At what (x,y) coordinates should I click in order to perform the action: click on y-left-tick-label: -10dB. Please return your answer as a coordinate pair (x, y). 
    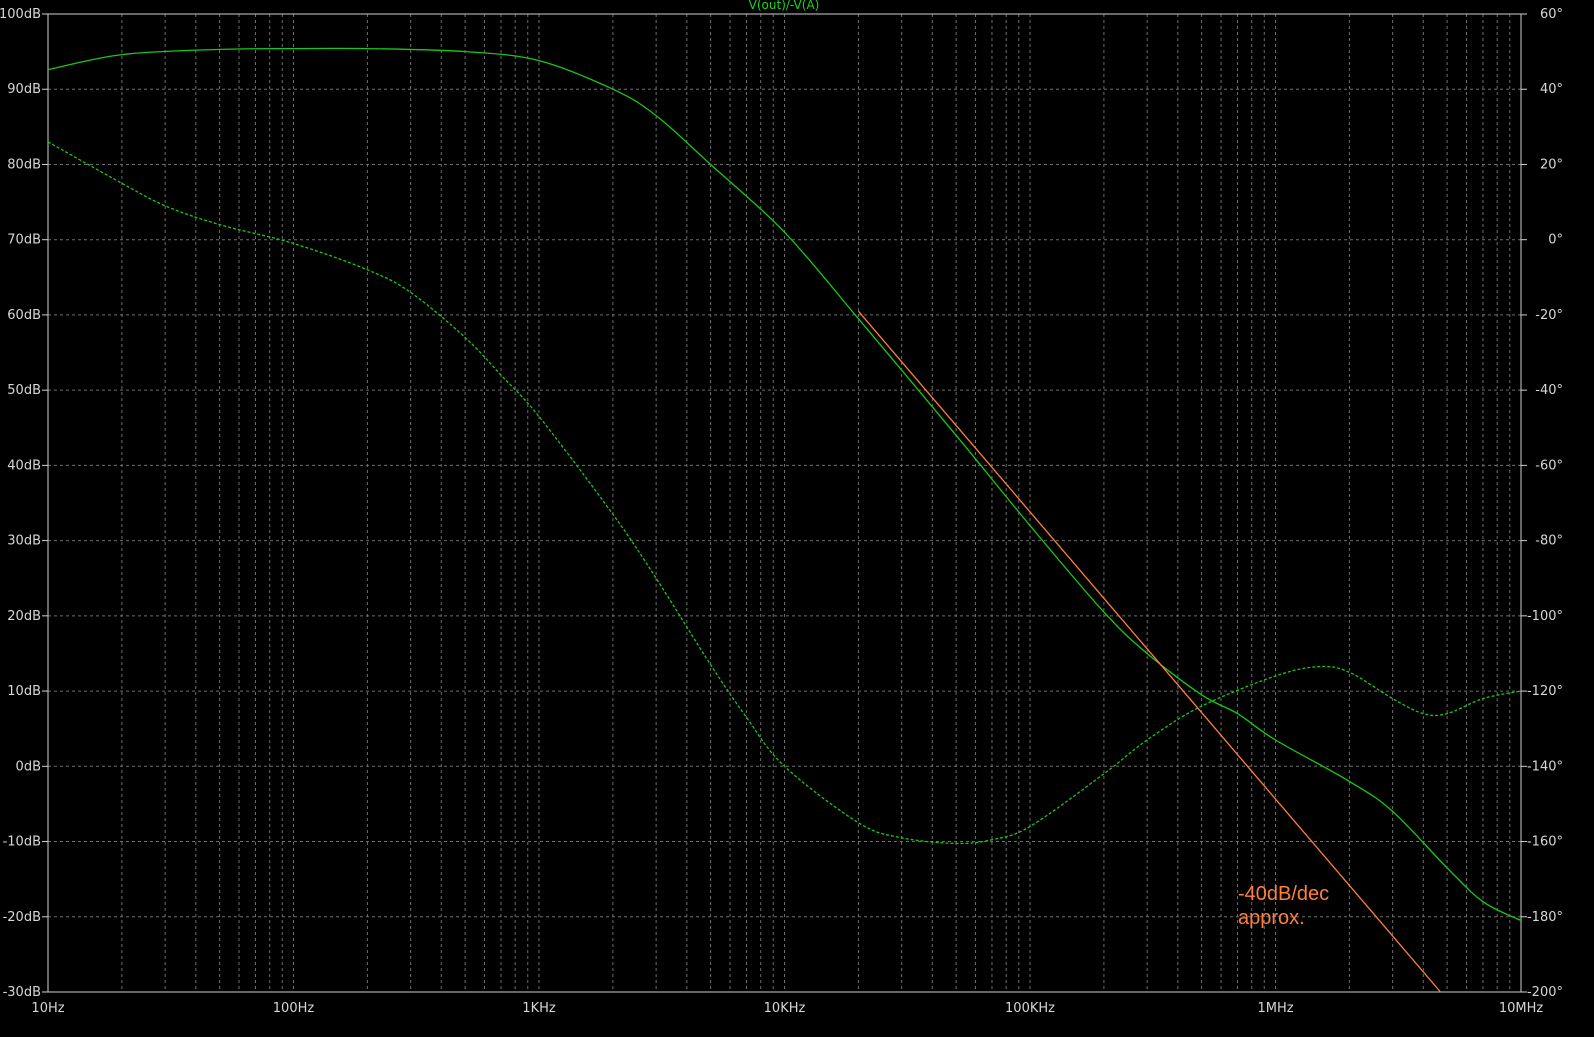
    Looking at the image, I should click on (22, 842).